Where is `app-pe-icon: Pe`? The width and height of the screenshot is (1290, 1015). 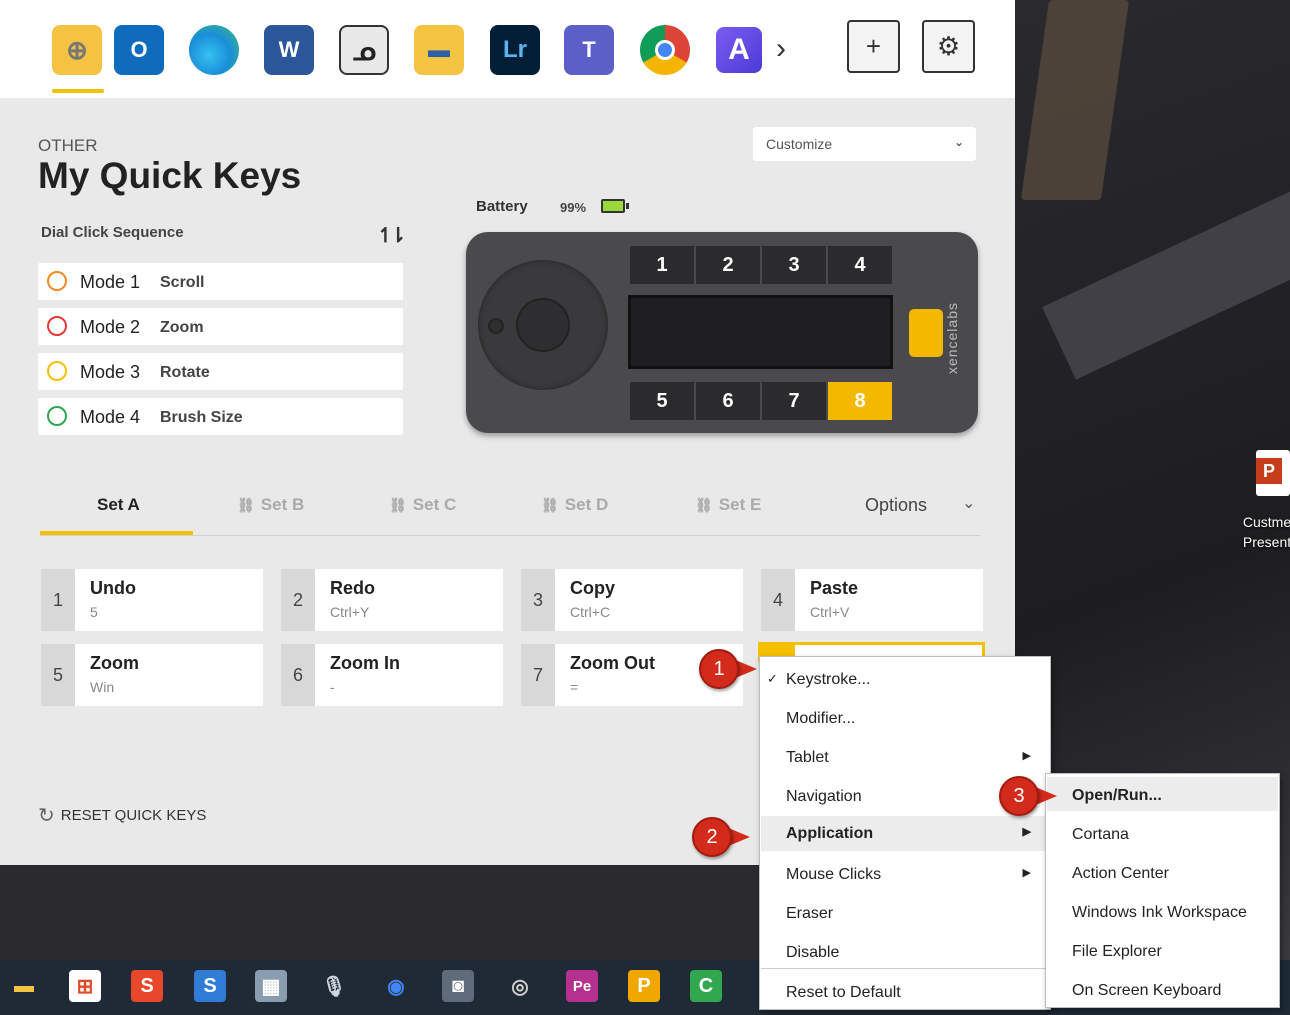
app-pe-icon: Pe is located at coordinates (582, 986).